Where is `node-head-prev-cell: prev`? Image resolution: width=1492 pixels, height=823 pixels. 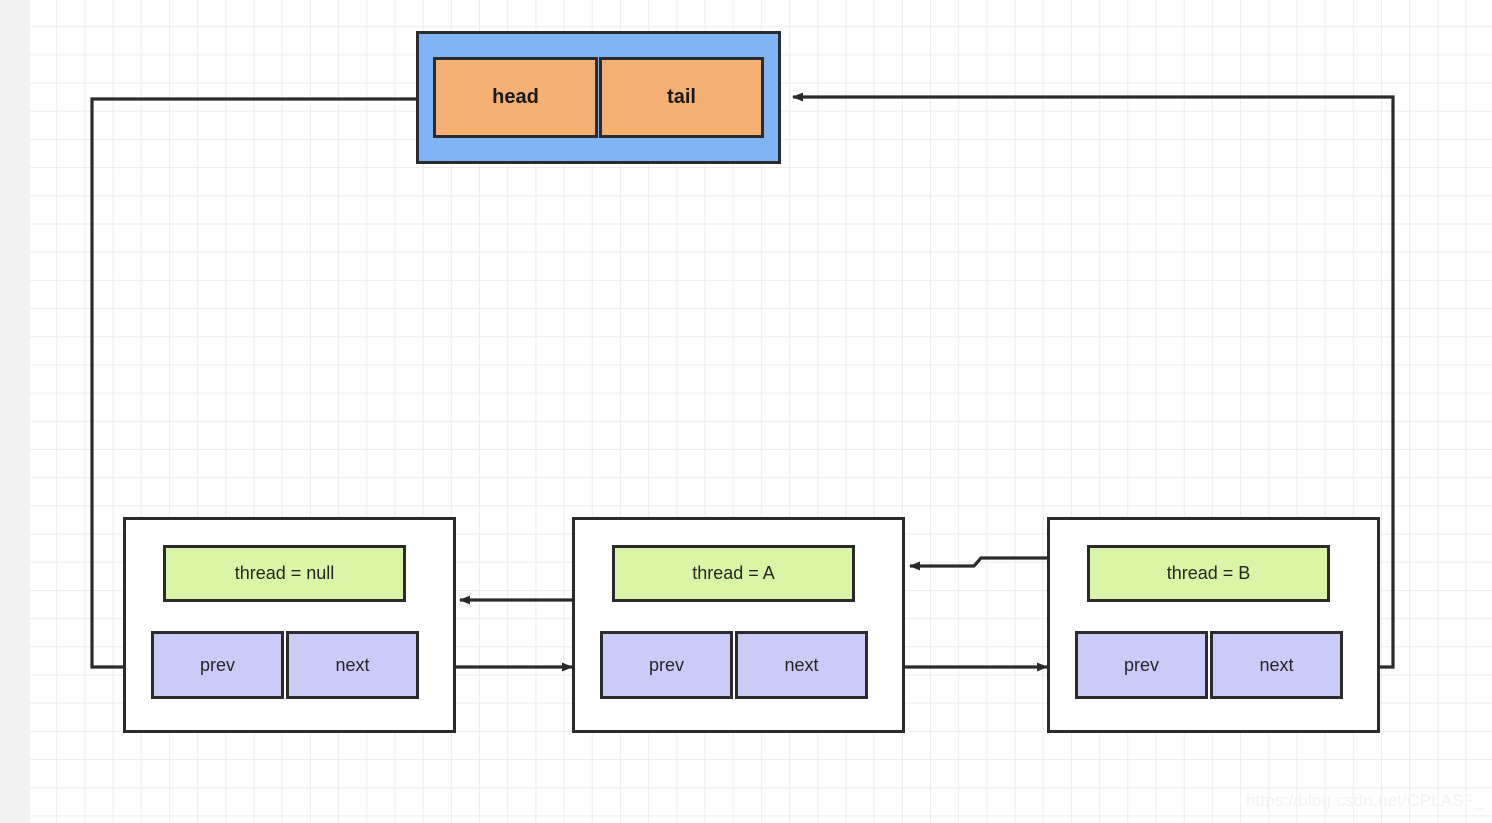
node-head-prev-cell: prev is located at coordinates (217, 665).